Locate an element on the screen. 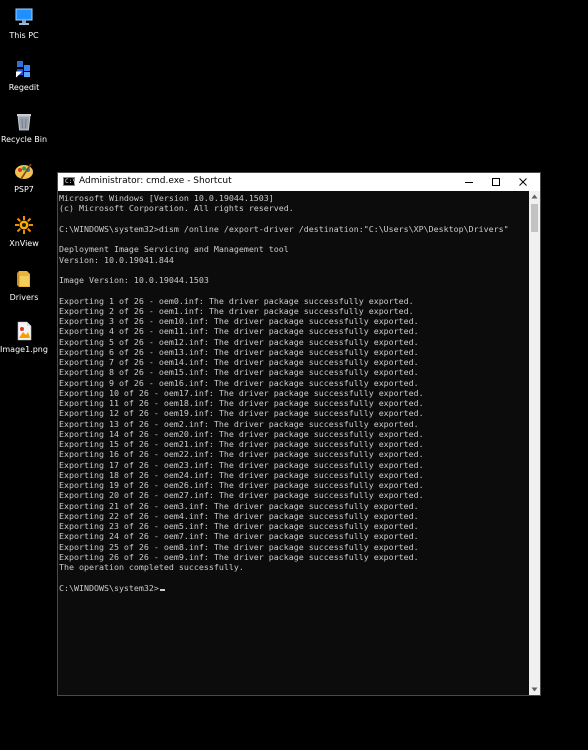 The width and height of the screenshot is (588, 750). desktop-icon-label: Regedit is located at coordinates (24, 87).